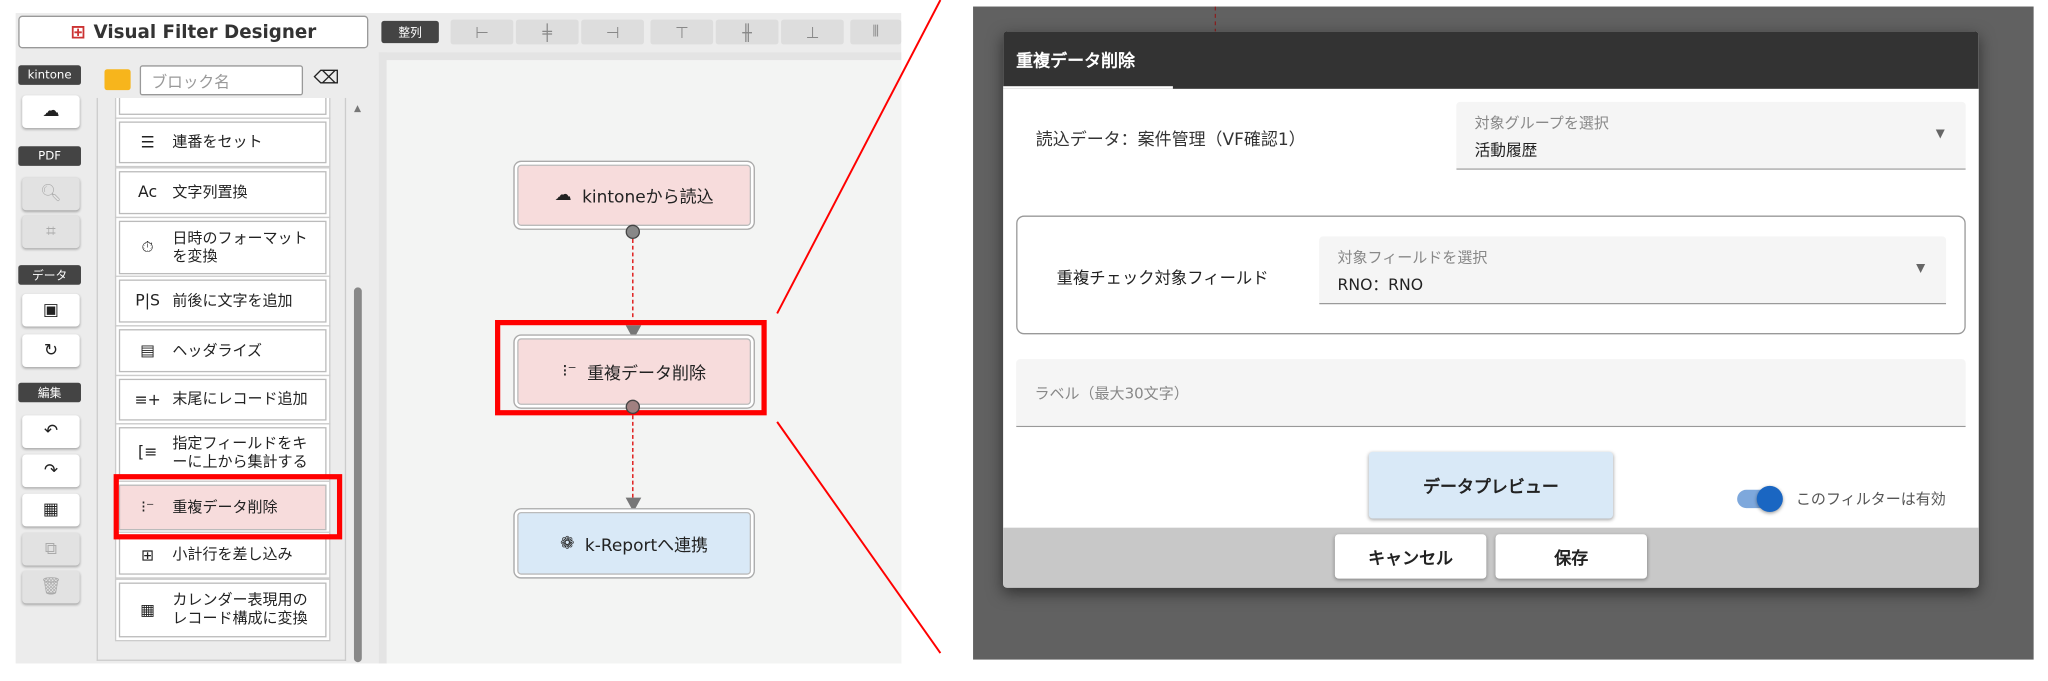 Image resolution: width=2048 pixels, height=681 pixels. I want to click on data-preview-button: データプレビュー, so click(1491, 485).